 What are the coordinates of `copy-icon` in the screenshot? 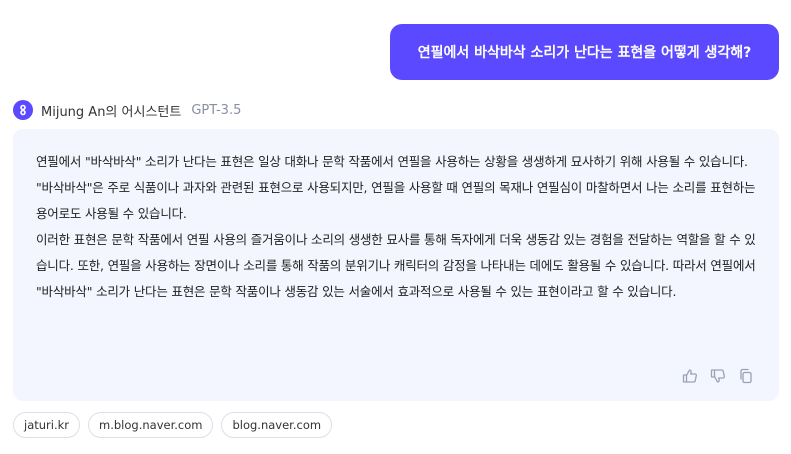 It's located at (746, 376).